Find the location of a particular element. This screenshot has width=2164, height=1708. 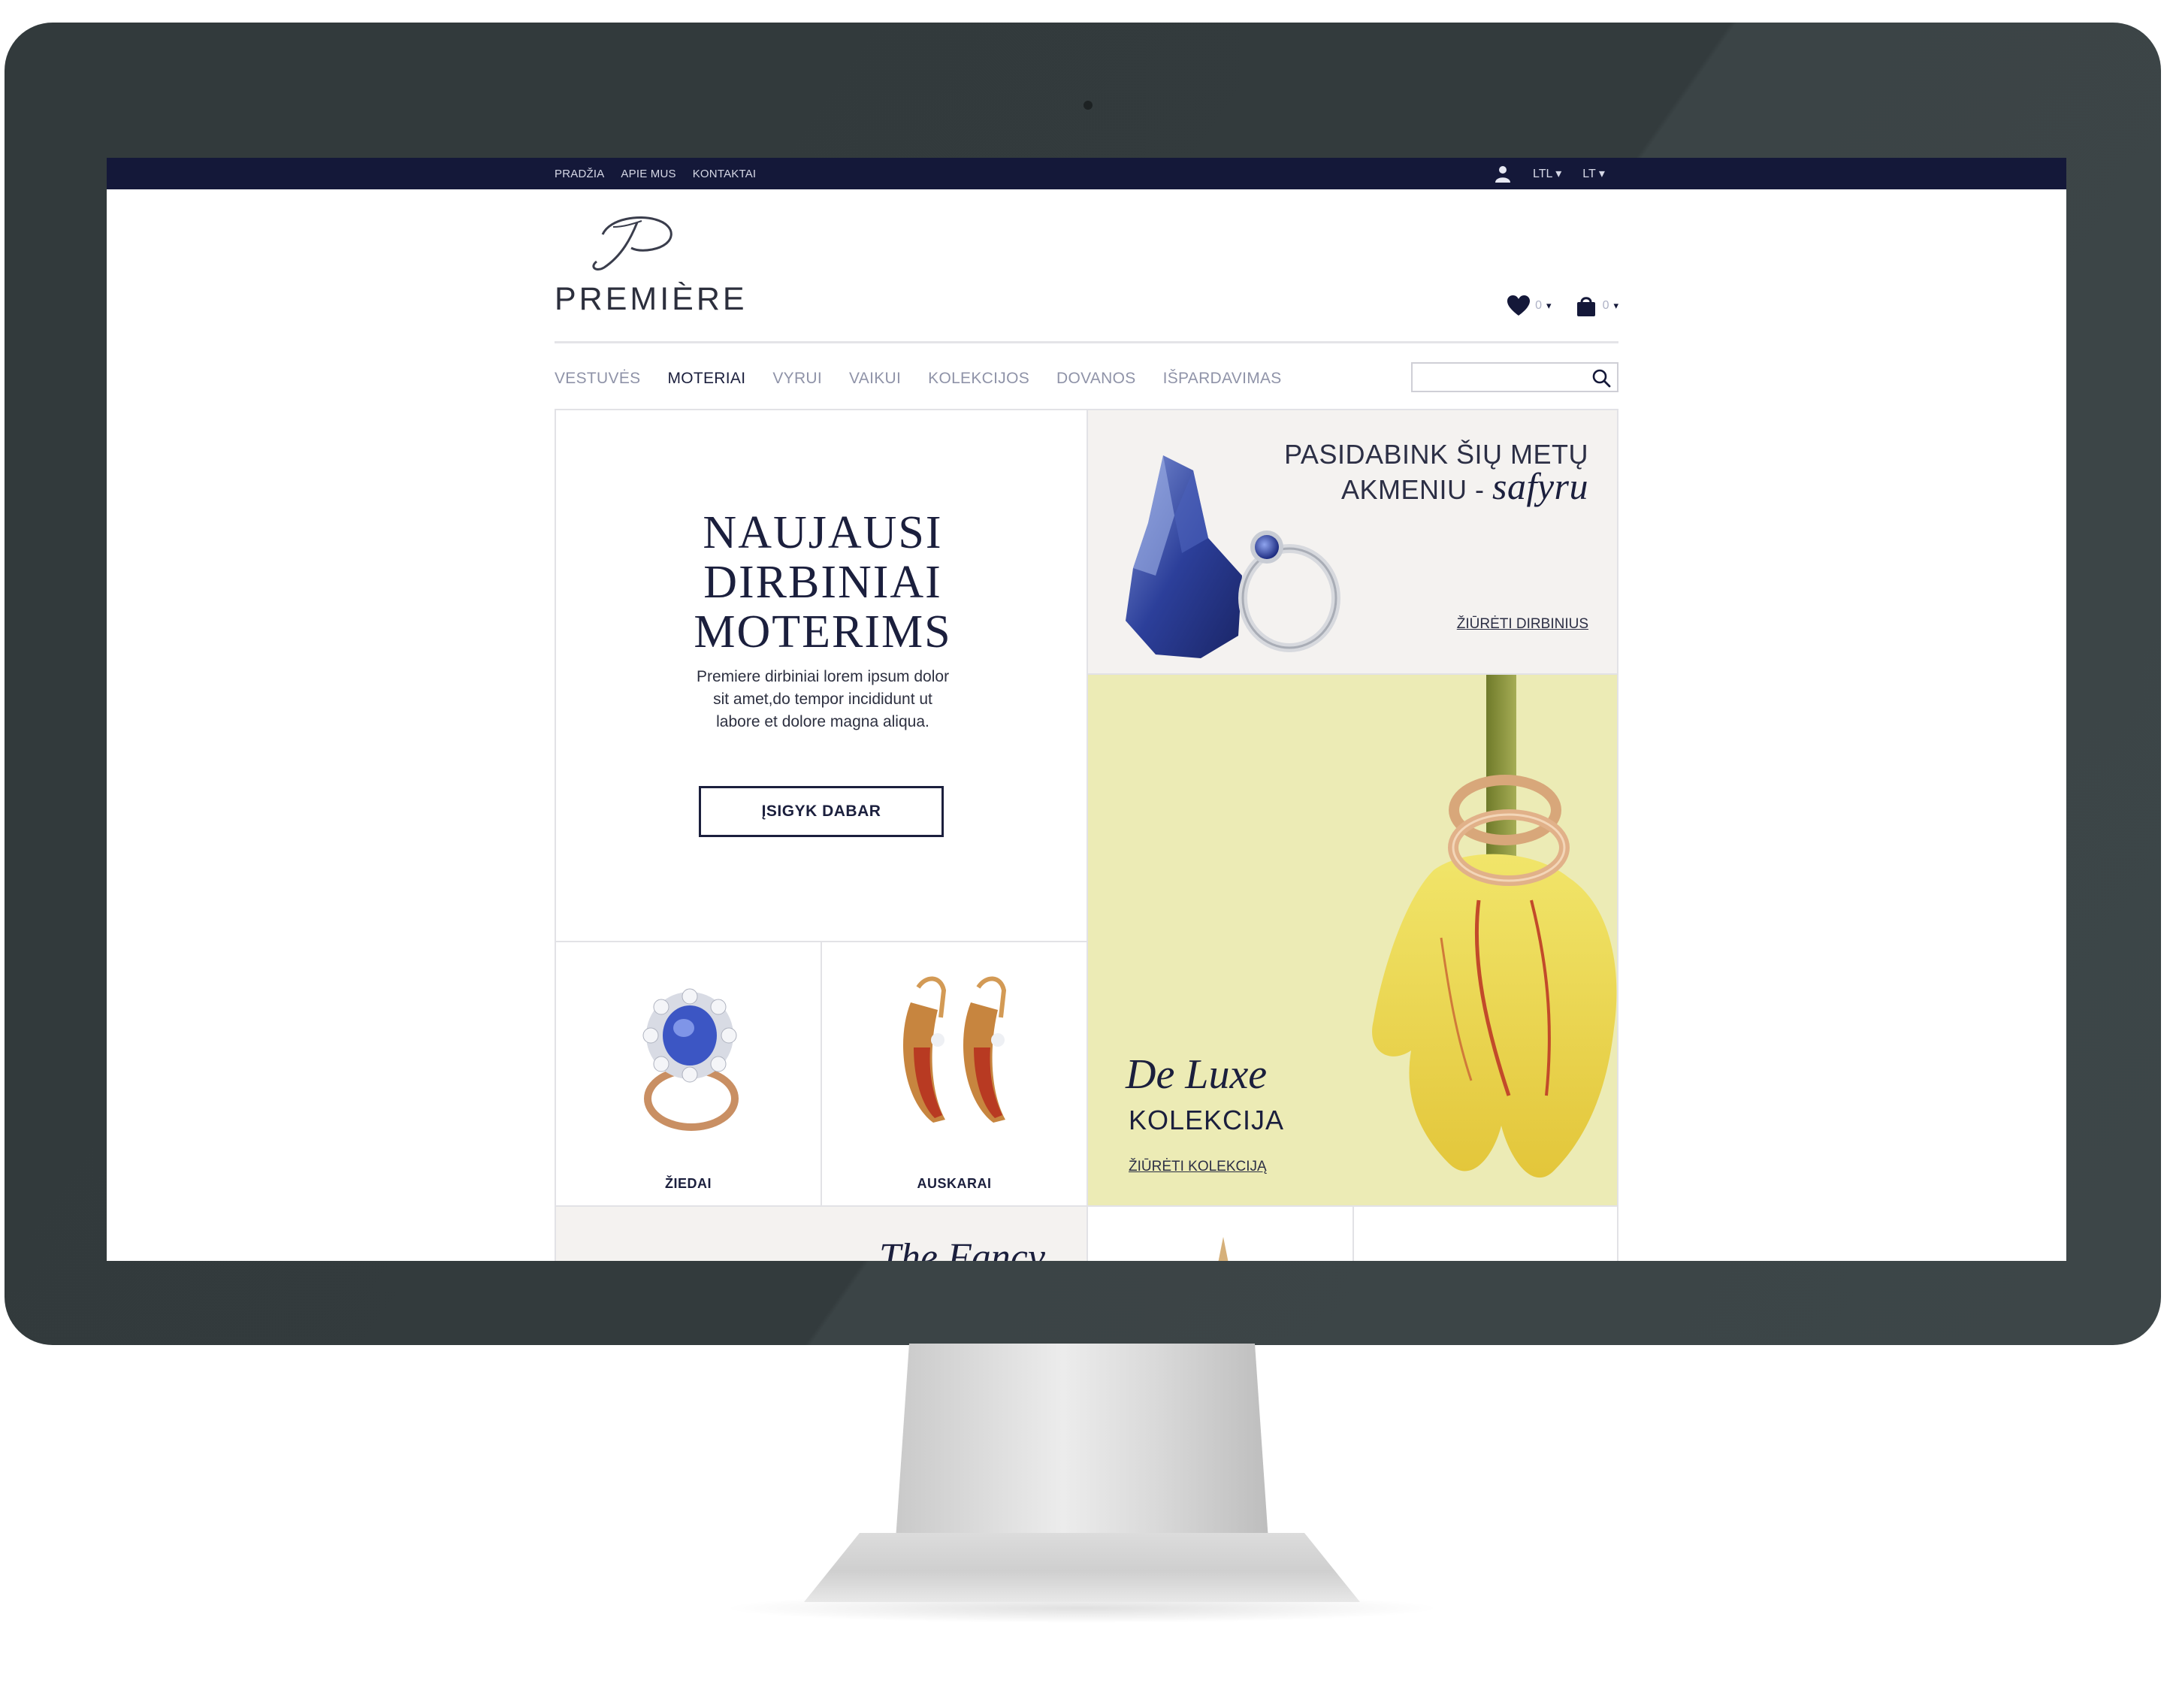

view-collection-link: ŽIŪRĖTI KOLEKCIJĄ is located at coordinates (1198, 1167).